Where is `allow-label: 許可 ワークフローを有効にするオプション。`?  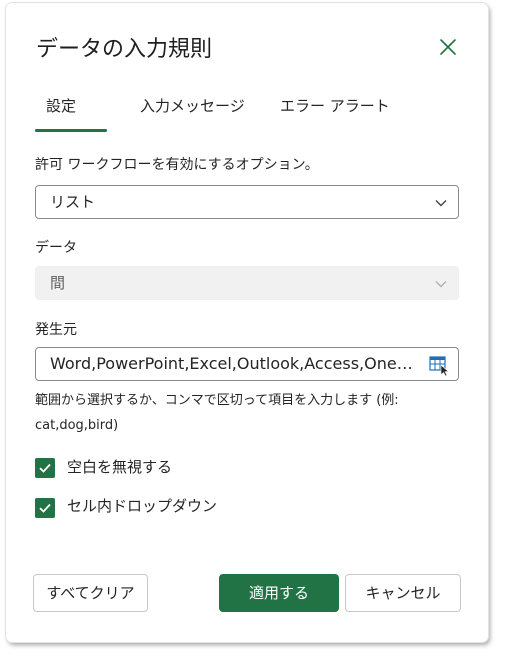
allow-label: 許可 ワークフローを有効にするオプション。 is located at coordinates (177, 165).